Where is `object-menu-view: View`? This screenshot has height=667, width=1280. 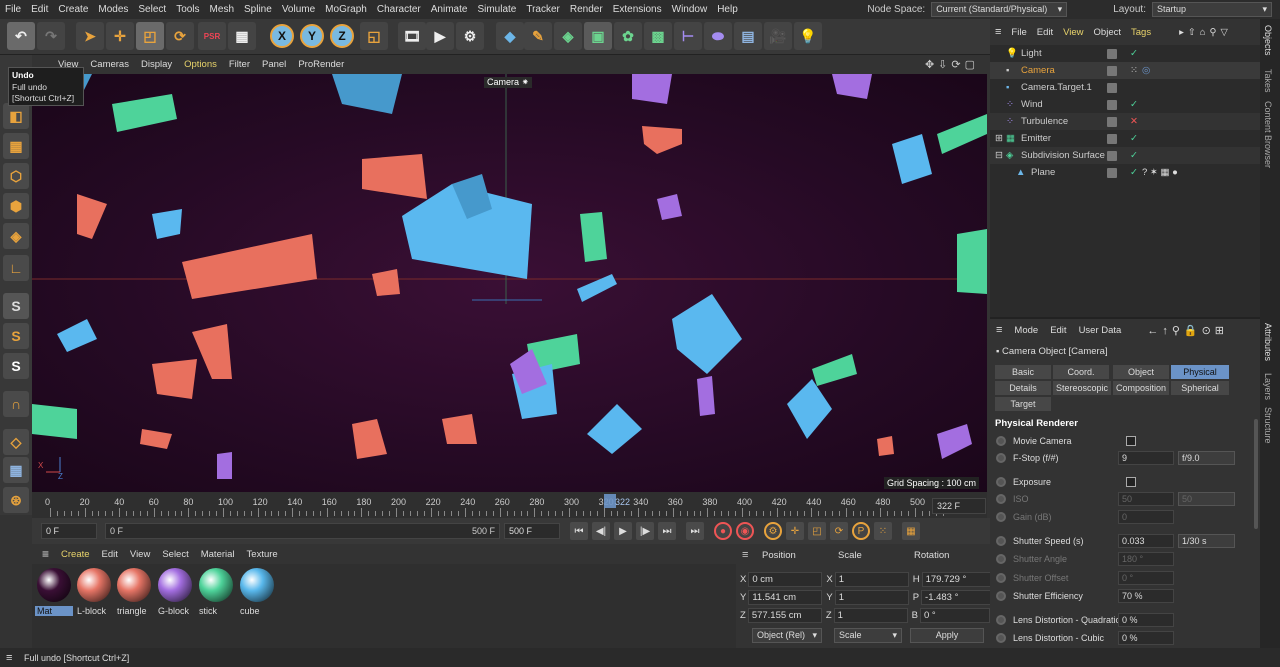
object-menu-view: View is located at coordinates (1073, 32).